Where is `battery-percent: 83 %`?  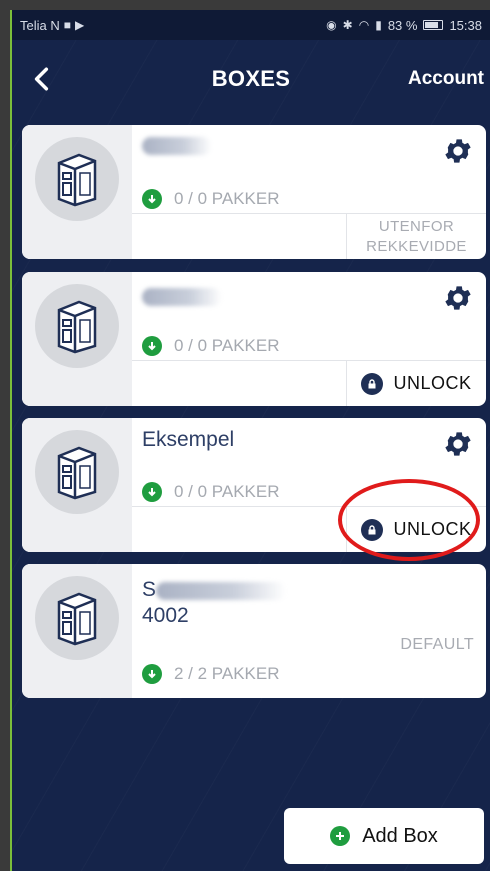 battery-percent: 83 % is located at coordinates (402, 25).